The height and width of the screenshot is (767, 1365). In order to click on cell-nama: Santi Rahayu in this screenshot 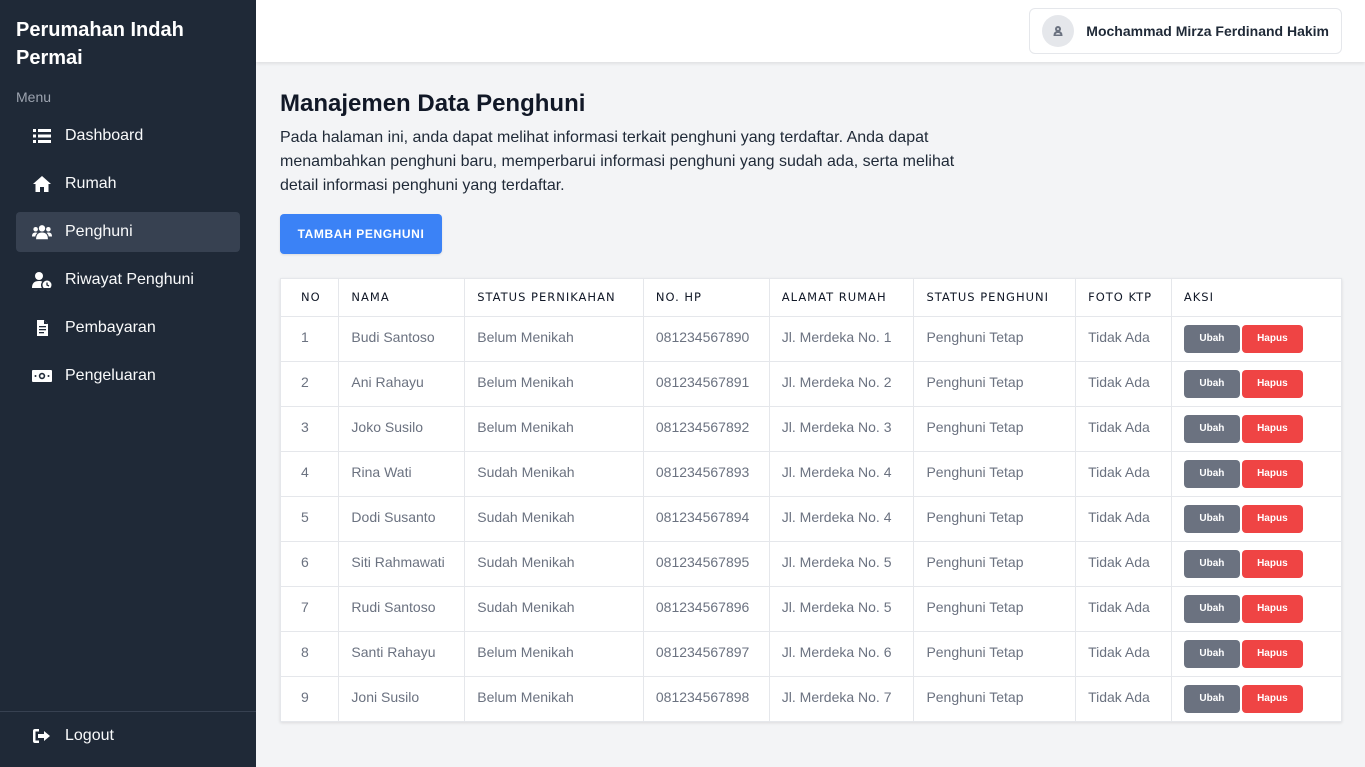, I will do `click(402, 654)`.